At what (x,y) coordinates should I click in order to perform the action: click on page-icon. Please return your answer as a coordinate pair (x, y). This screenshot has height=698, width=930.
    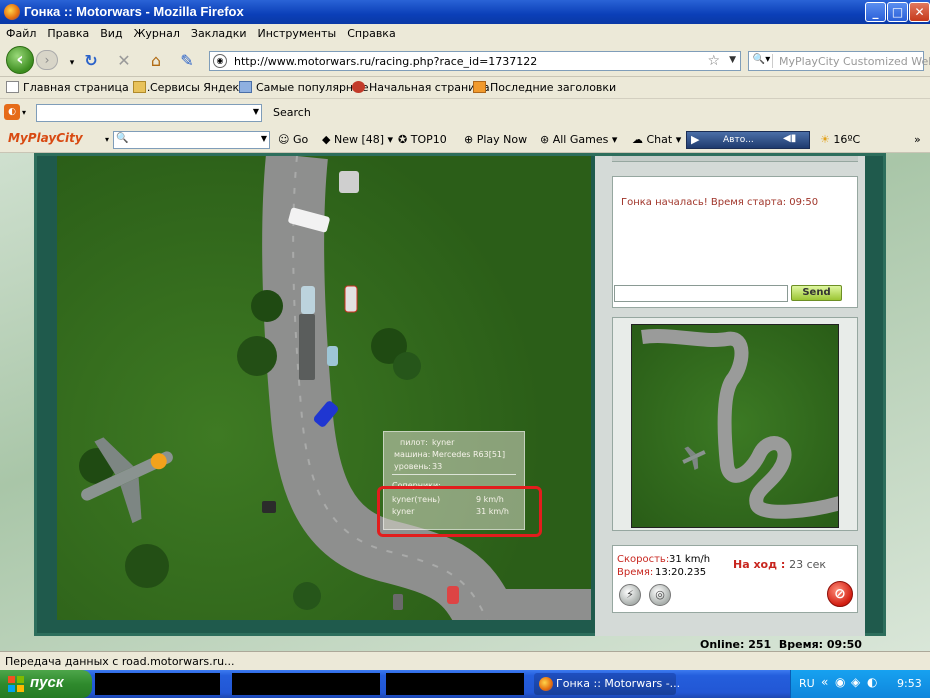
    Looking at the image, I should click on (12, 87).